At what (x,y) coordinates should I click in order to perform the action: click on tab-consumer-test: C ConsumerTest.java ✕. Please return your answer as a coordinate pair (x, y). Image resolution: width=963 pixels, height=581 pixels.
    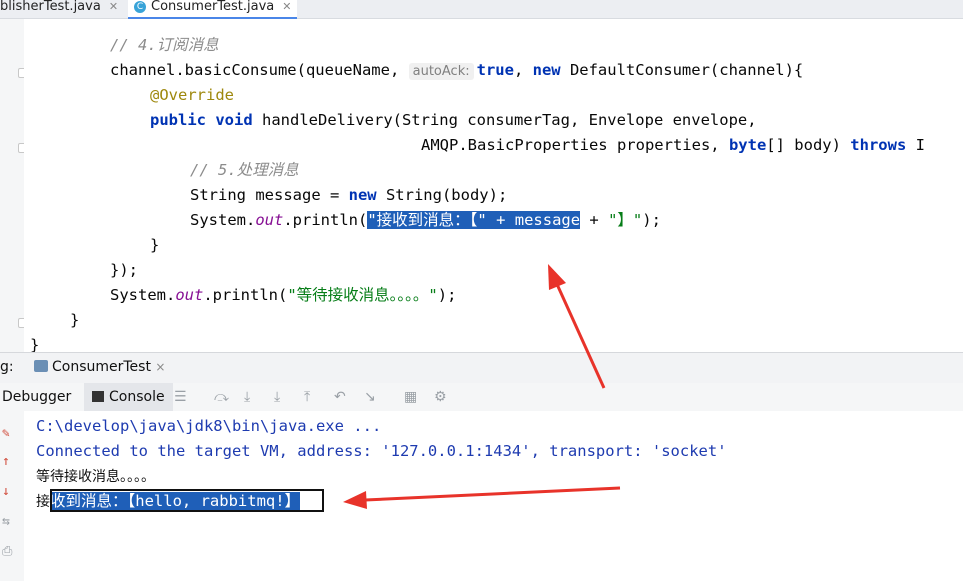
    Looking at the image, I should click on (213, 9).